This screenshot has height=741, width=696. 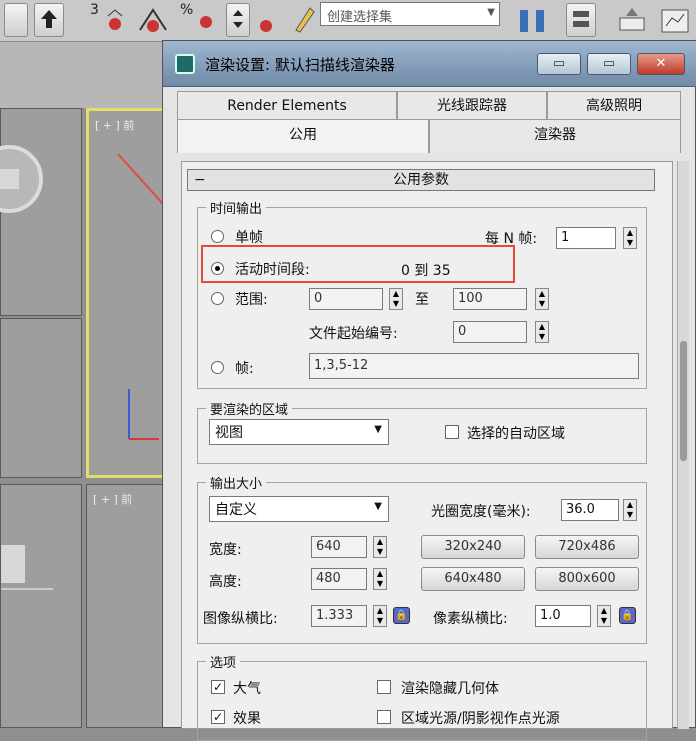 I want to click on width-spinner: ▲ ▼, so click(x=380, y=547).